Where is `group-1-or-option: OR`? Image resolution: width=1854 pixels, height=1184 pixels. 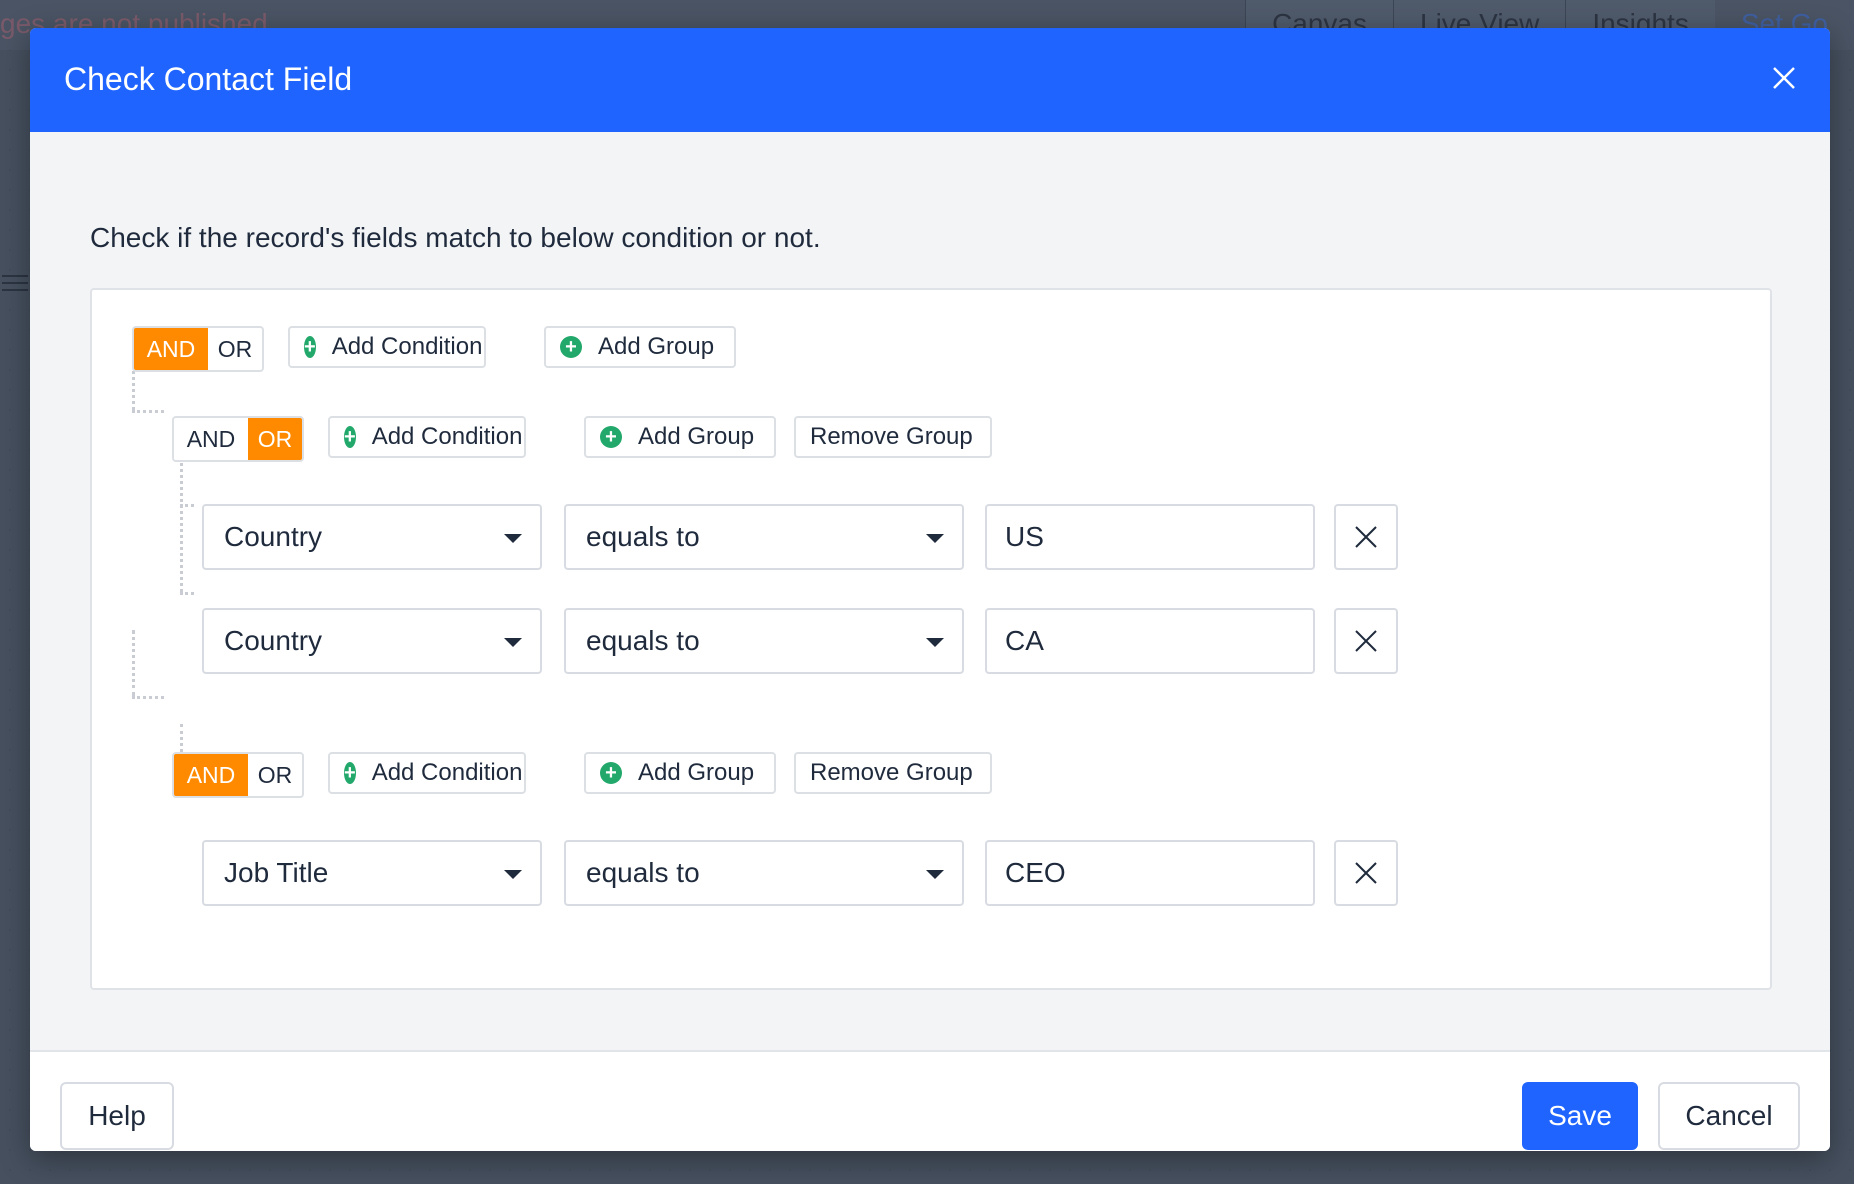 group-1-or-option: OR is located at coordinates (275, 439).